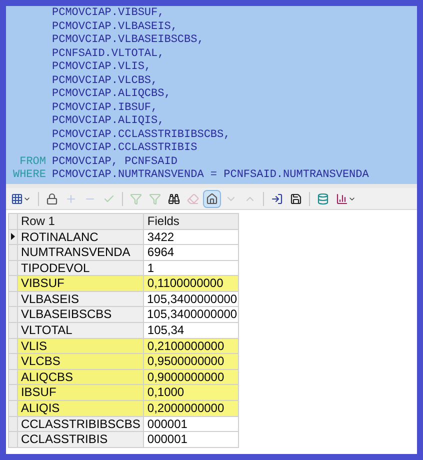 The height and width of the screenshot is (460, 423). I want to click on sql-code-line: PCMOVCIAP.VLIS,, so click(102, 67).